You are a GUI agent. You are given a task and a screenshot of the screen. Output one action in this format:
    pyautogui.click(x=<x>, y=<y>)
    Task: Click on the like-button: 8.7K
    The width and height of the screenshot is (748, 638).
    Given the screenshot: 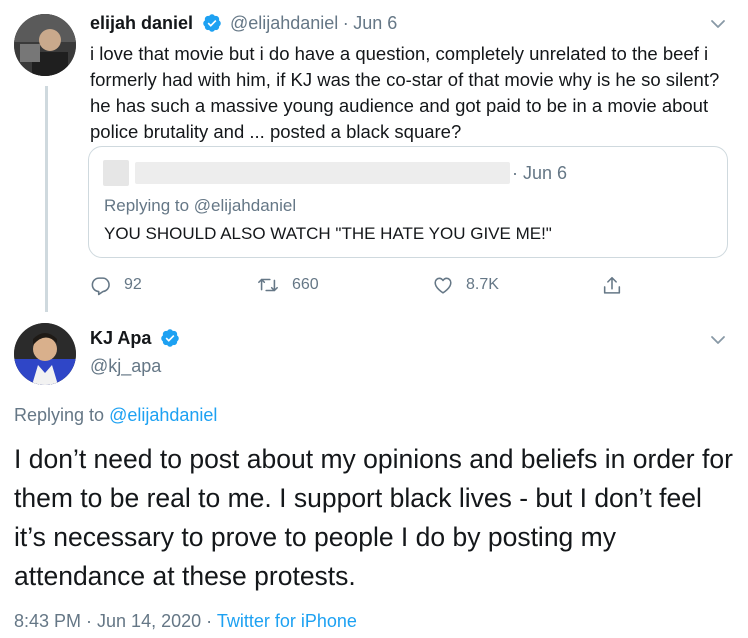 What is the action you would take?
    pyautogui.click(x=465, y=285)
    